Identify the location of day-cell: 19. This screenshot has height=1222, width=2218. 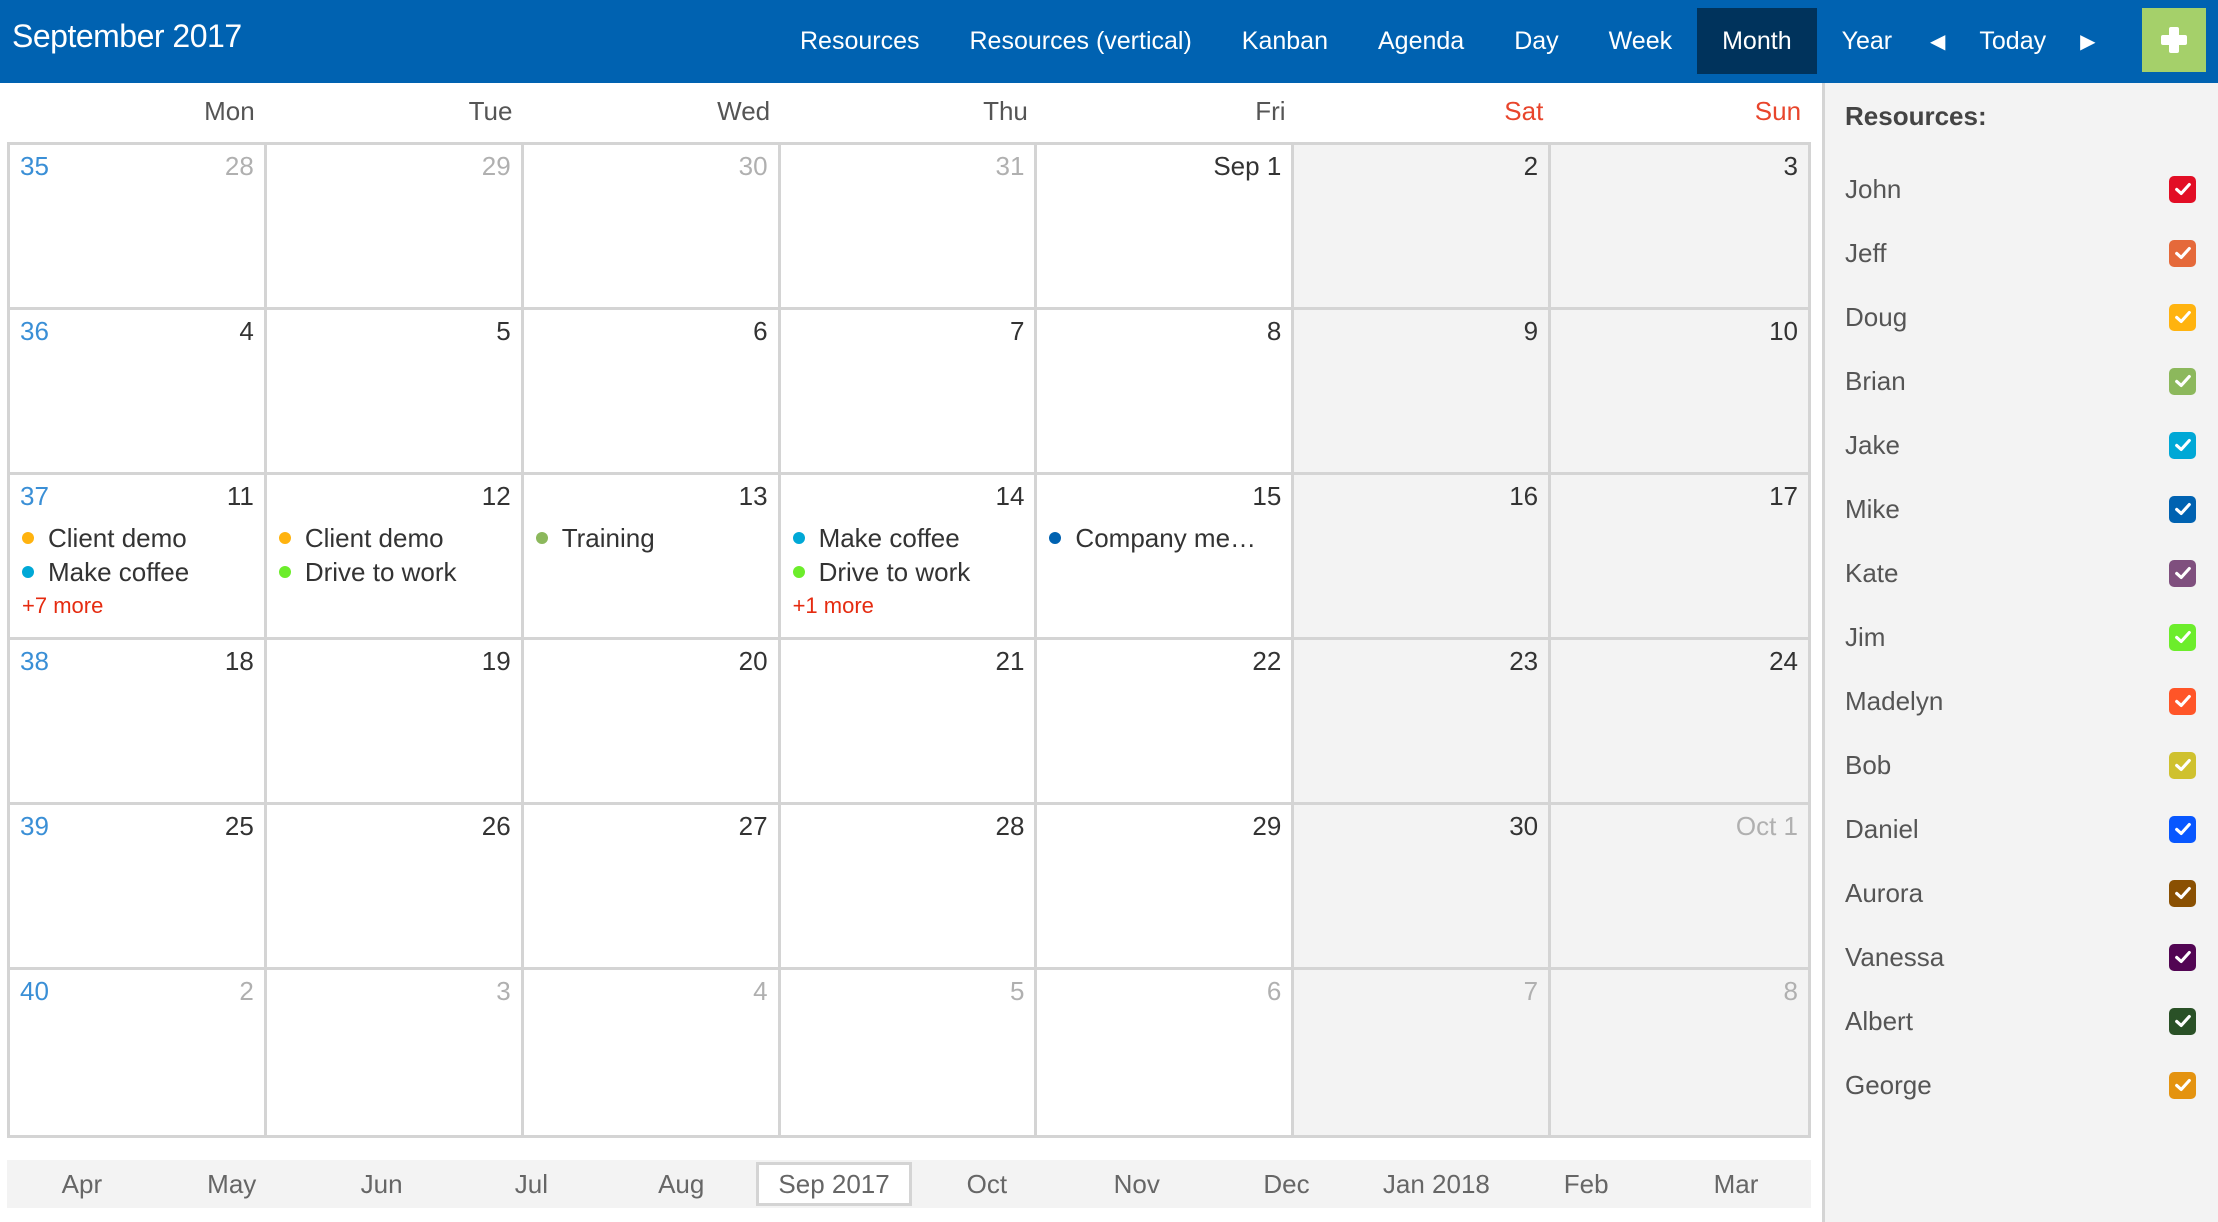
(395, 722).